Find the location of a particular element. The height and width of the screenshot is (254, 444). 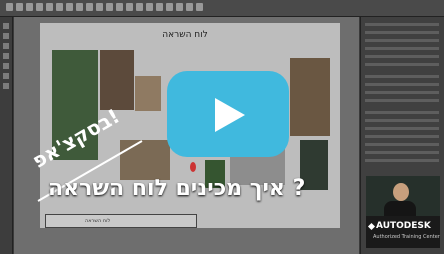

sheet-title: לוח השראה is located at coordinates (185, 35).